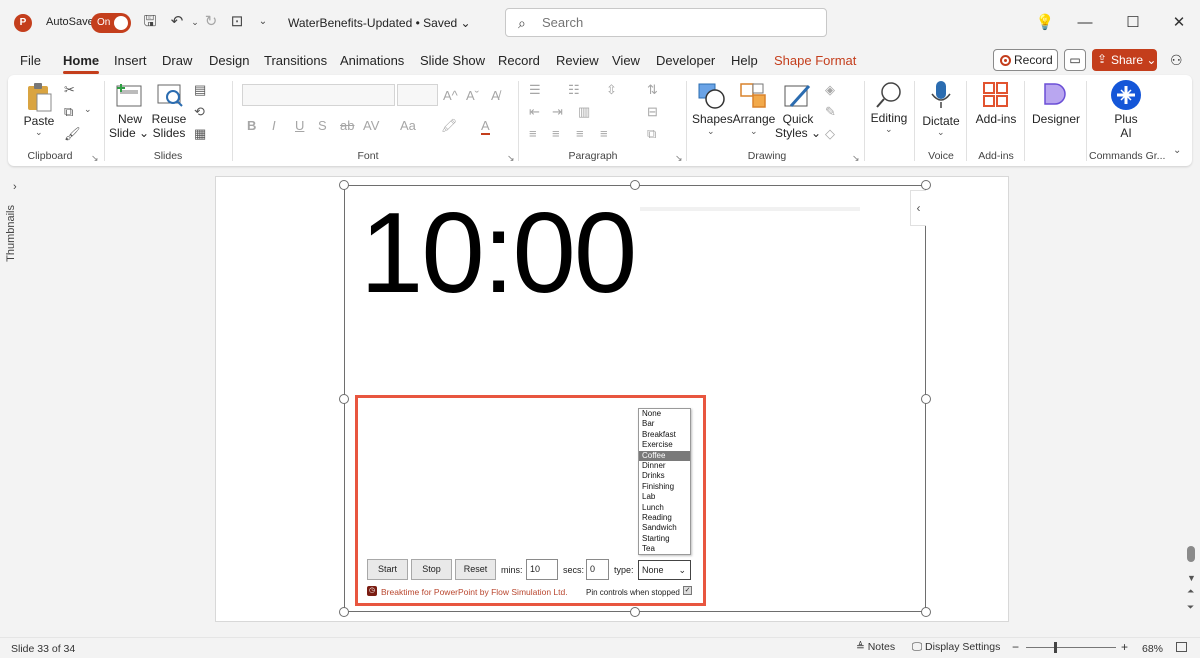 The height and width of the screenshot is (658, 1200). What do you see at coordinates (926, 185) in the screenshot?
I see `resize-handle-top-right` at bounding box center [926, 185].